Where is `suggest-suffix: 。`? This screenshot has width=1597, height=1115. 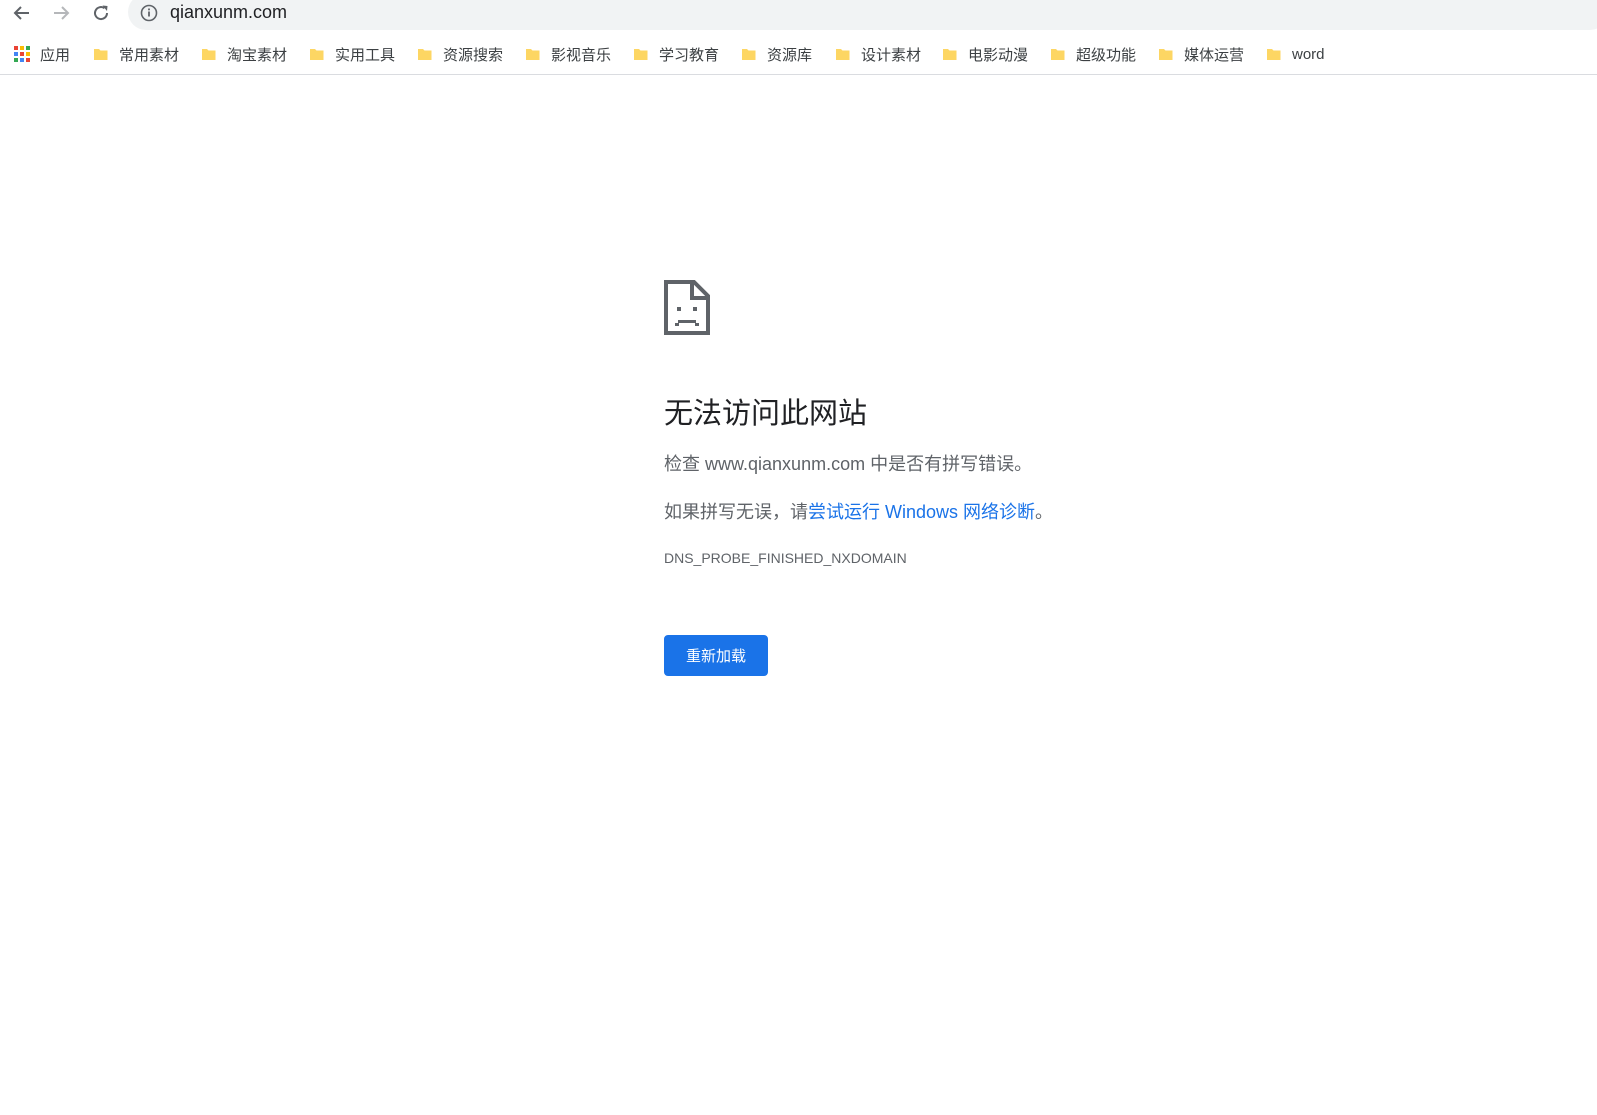 suggest-suffix: 。 is located at coordinates (1044, 512).